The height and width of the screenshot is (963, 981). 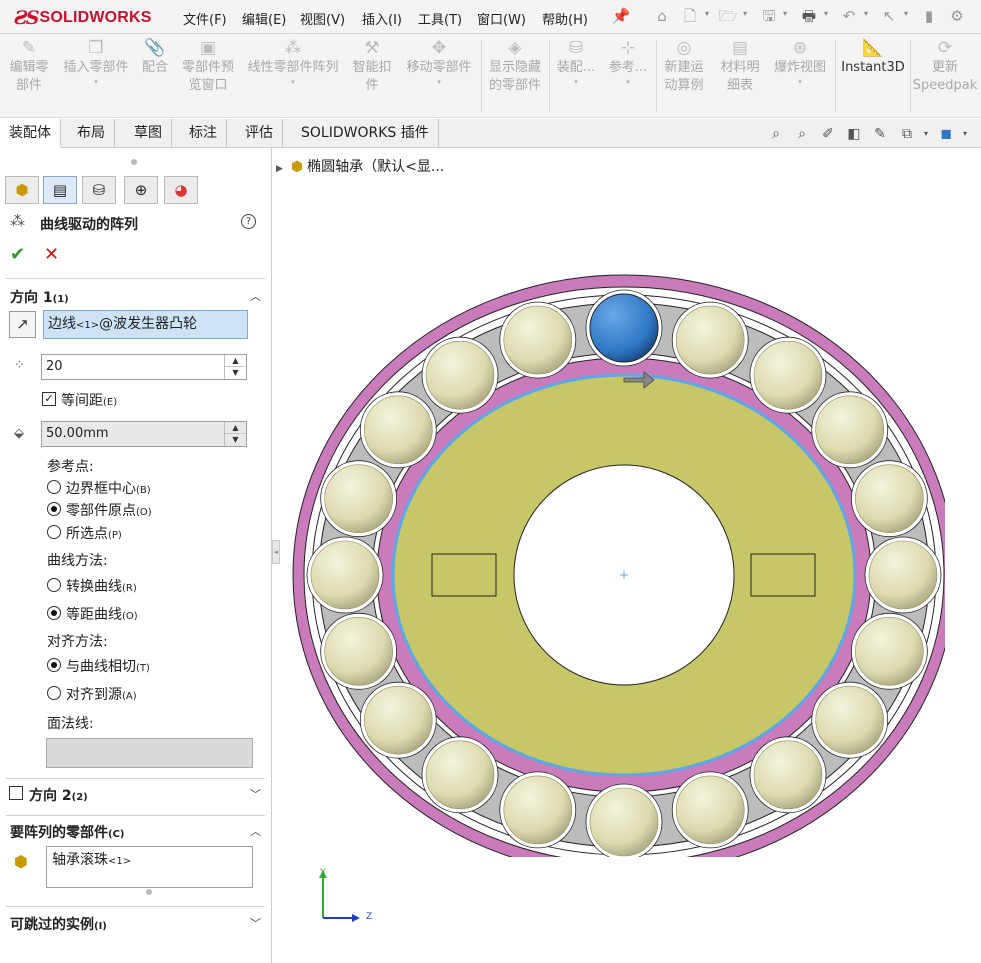 What do you see at coordinates (22, 324) in the screenshot?
I see `direction-arrow-icon: ↗` at bounding box center [22, 324].